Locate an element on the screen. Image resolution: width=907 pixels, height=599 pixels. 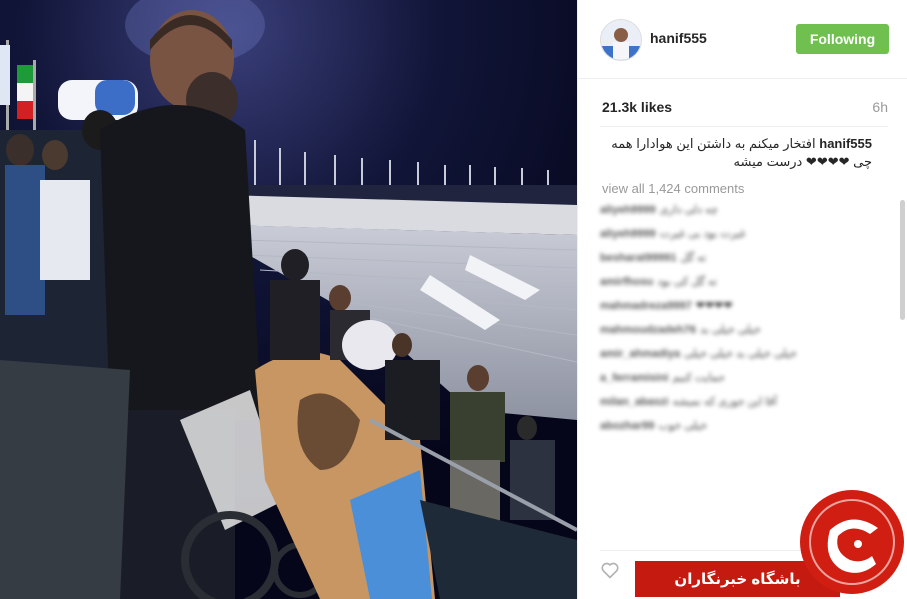
list-item: aliyeh9999 غیرت بود بی غیرت is located at coordinates (737, 234).